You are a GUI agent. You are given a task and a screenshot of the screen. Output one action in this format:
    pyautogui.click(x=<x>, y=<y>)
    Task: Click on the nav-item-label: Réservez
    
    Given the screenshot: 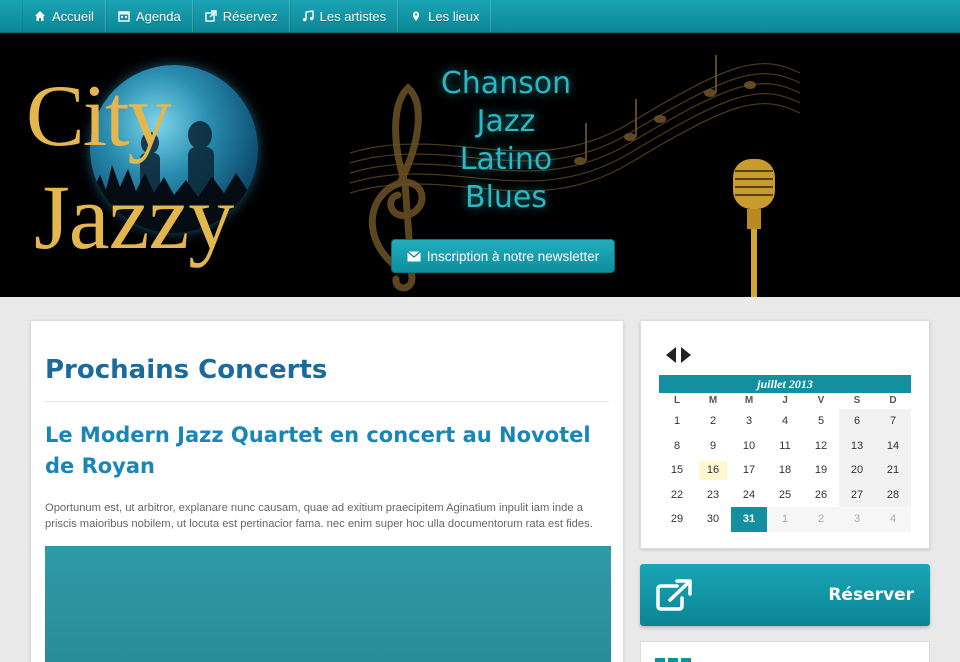 What is the action you would take?
    pyautogui.click(x=250, y=16)
    